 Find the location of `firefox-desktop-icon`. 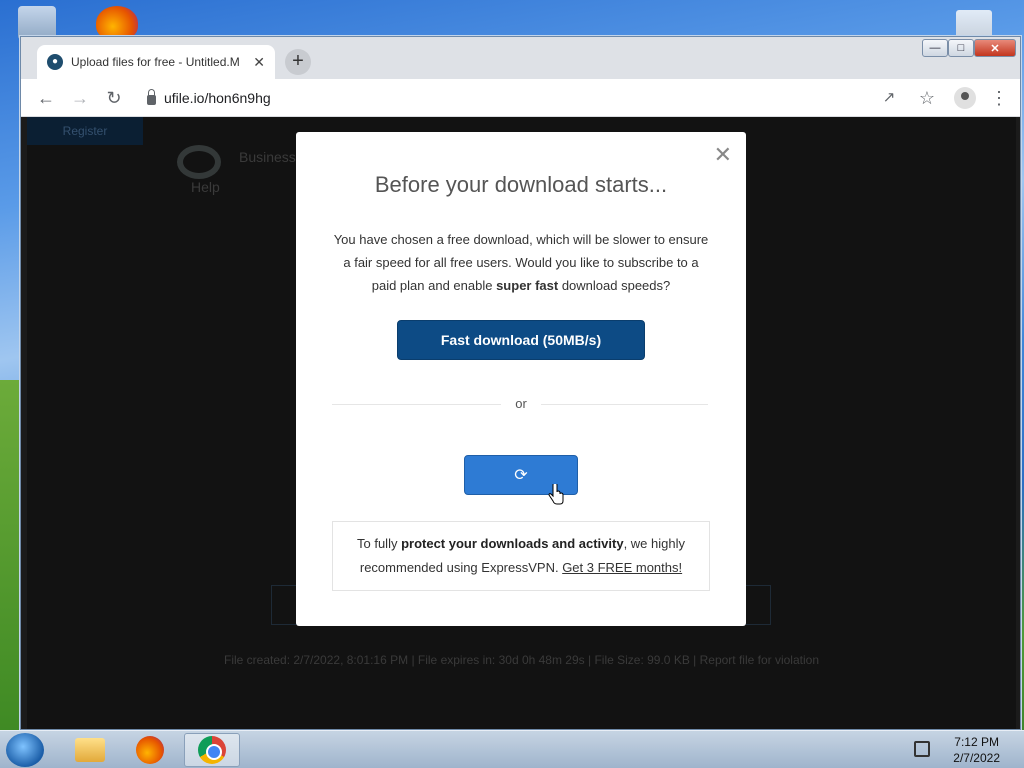

firefox-desktop-icon is located at coordinates (117, 23).